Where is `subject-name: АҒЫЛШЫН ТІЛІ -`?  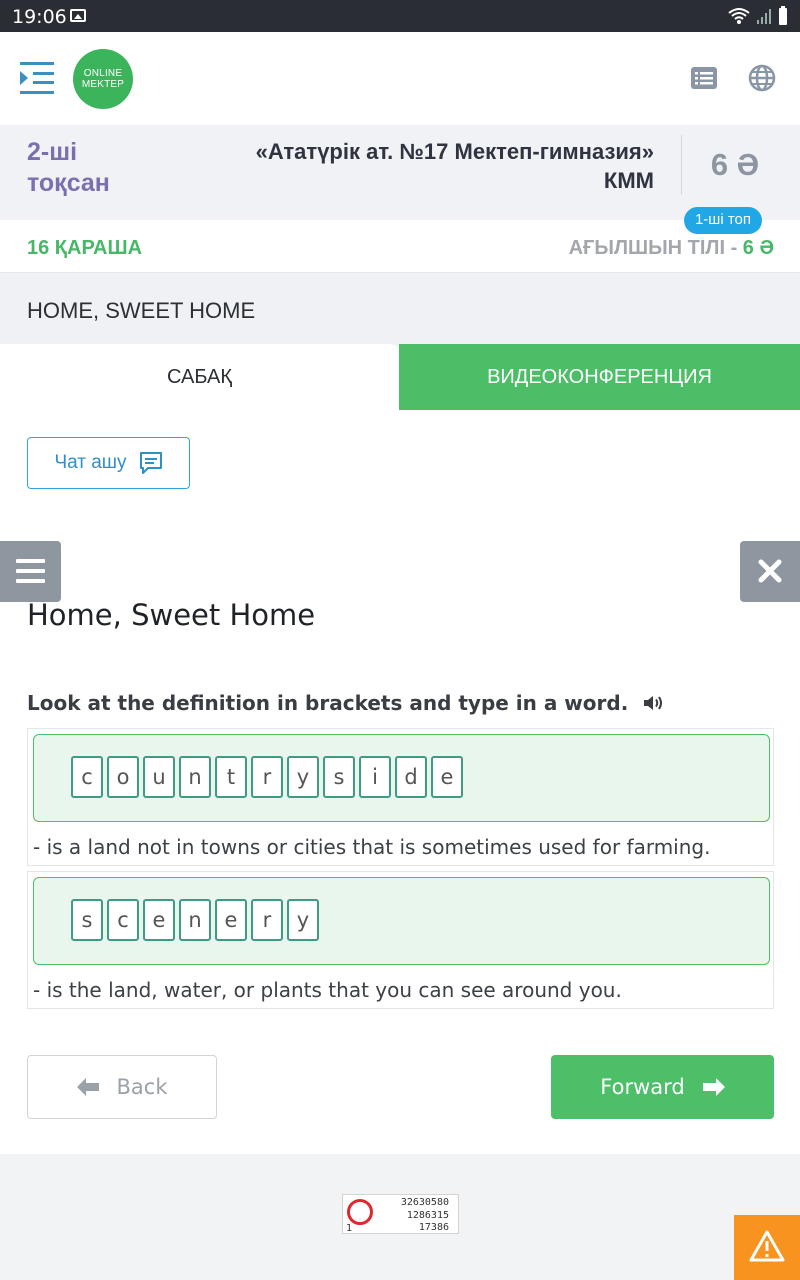
subject-name: АҒЫЛШЫН ТІЛІ - is located at coordinates (655, 248).